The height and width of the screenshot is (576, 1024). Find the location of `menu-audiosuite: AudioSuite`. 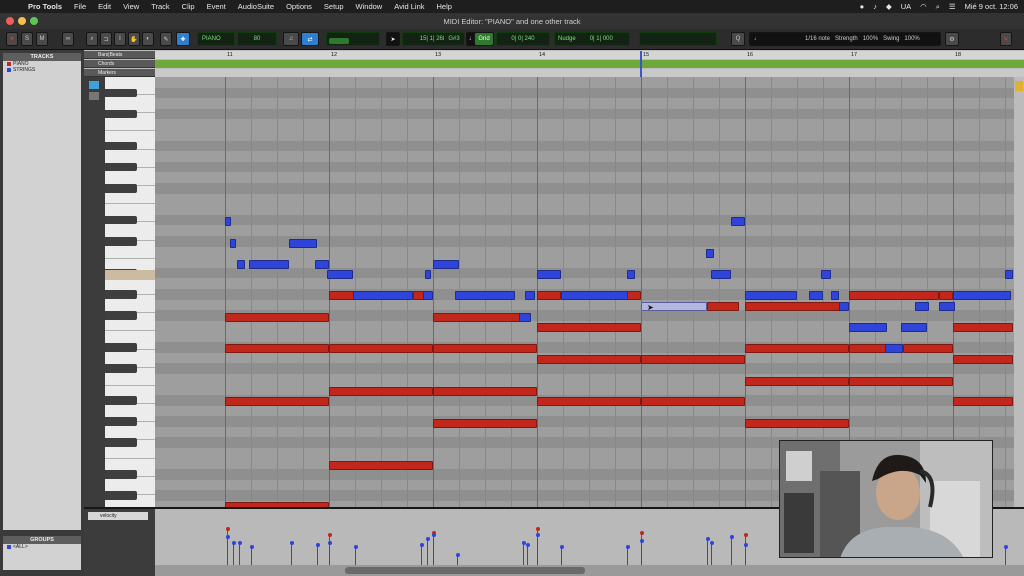

menu-audiosuite: AudioSuite is located at coordinates (256, 6).